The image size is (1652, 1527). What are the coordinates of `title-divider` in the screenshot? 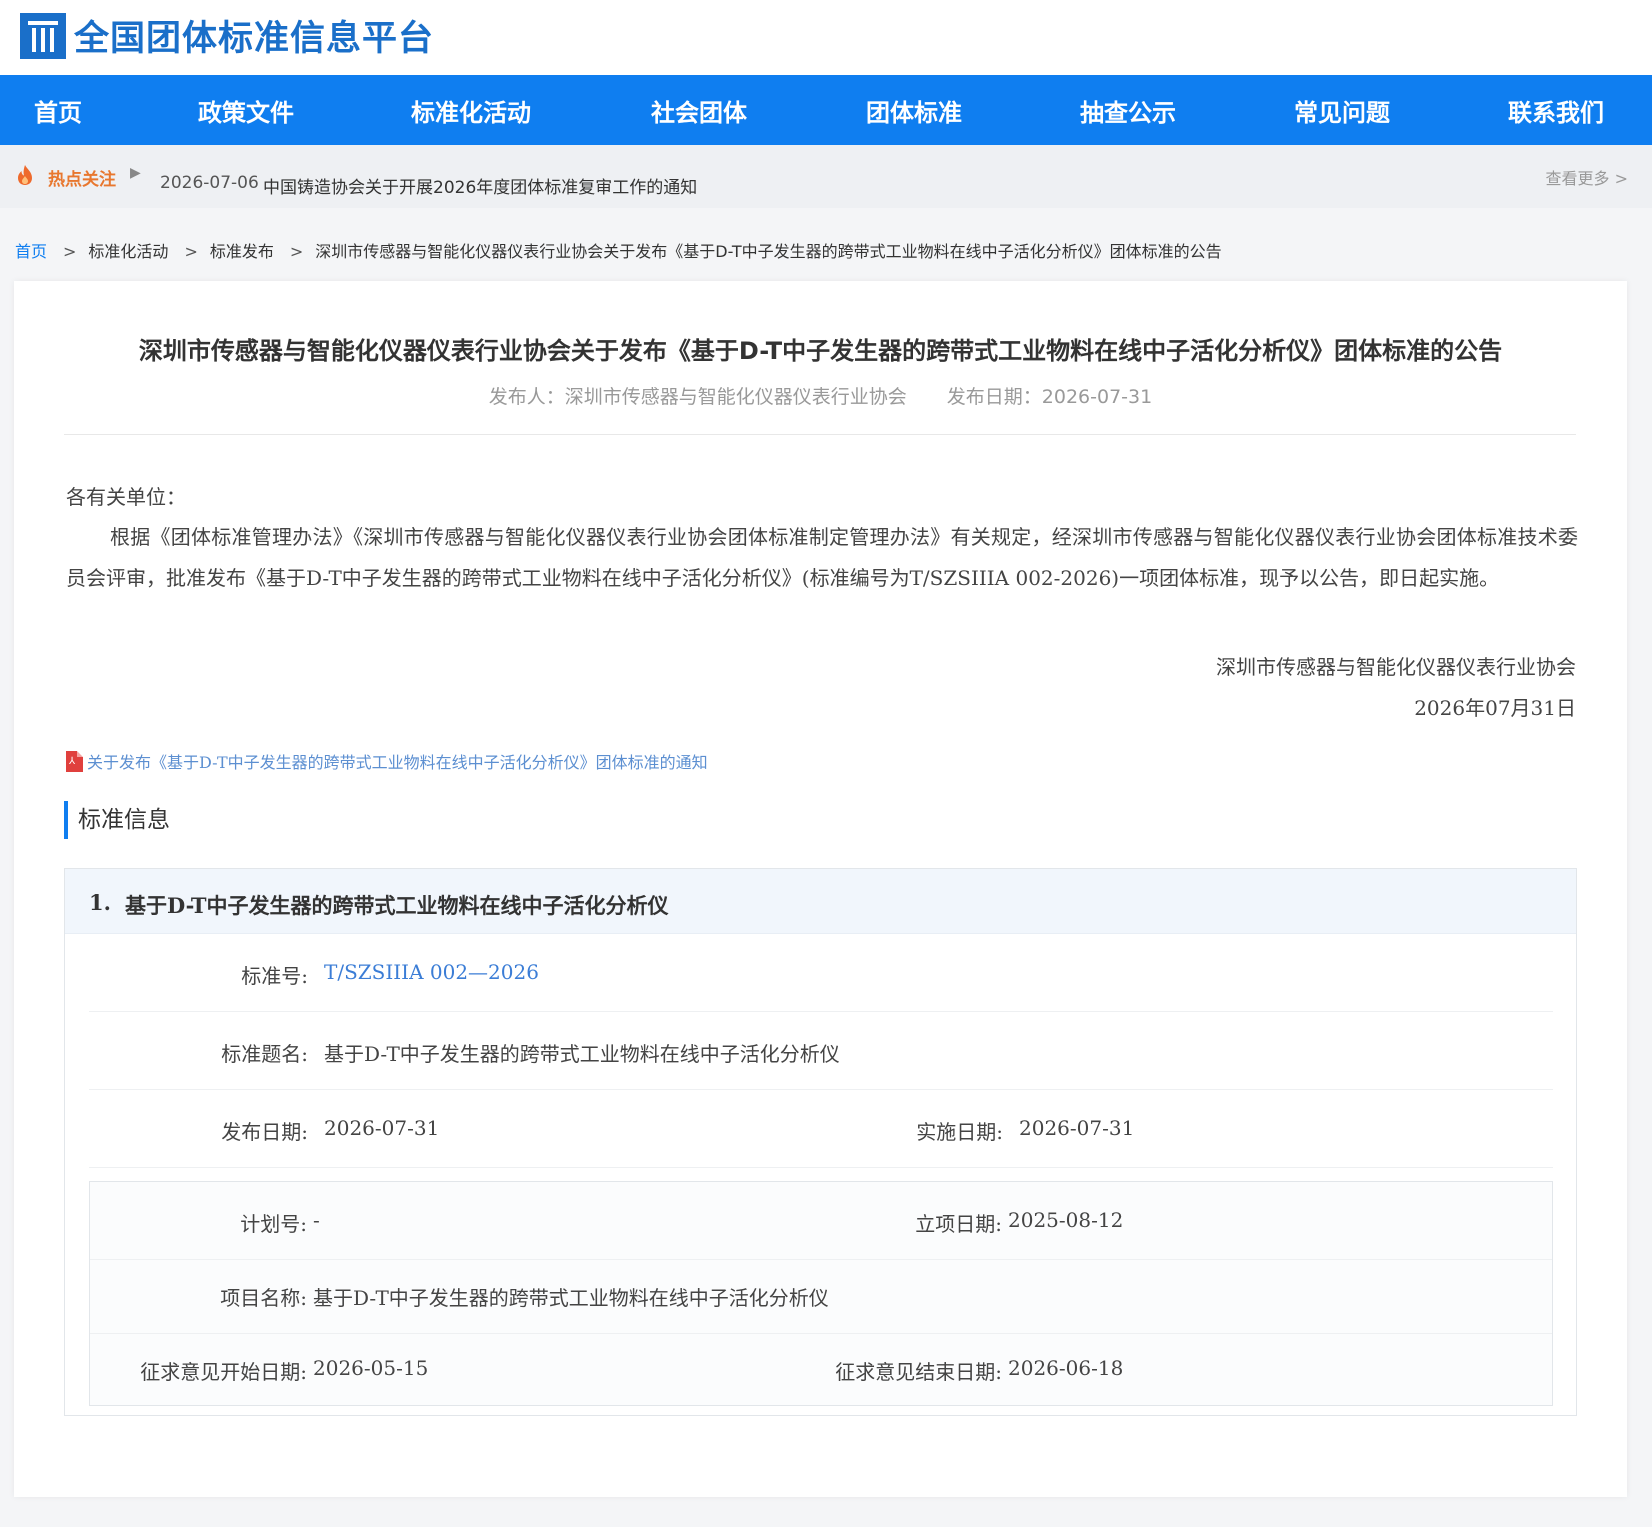 It's located at (820, 434).